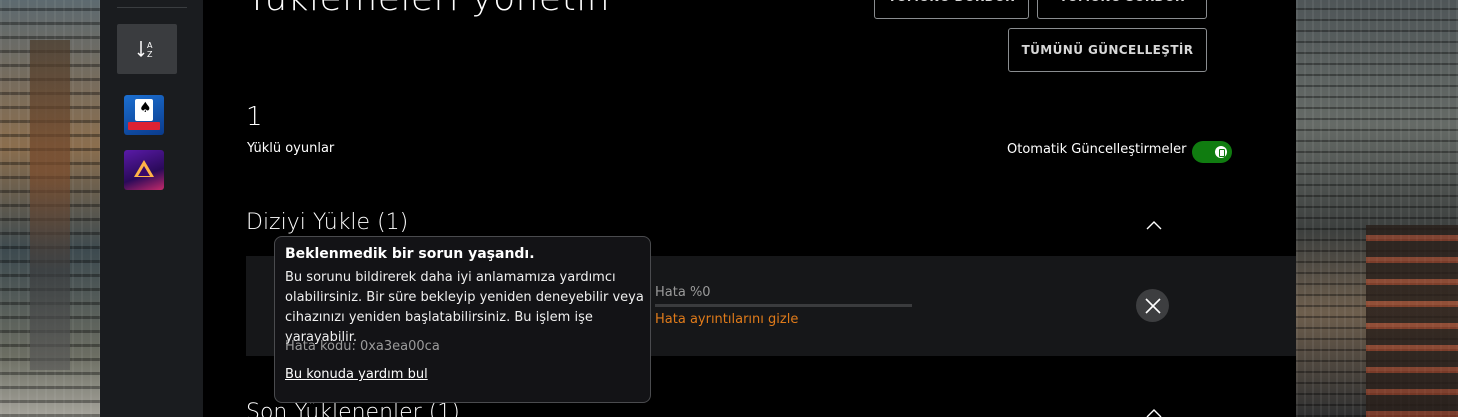 The height and width of the screenshot is (417, 1458). Describe the element at coordinates (1107, 50) in the screenshot. I see `update-all-button: TÜMÜNÜ GÜNCELLEŞTİR` at that location.